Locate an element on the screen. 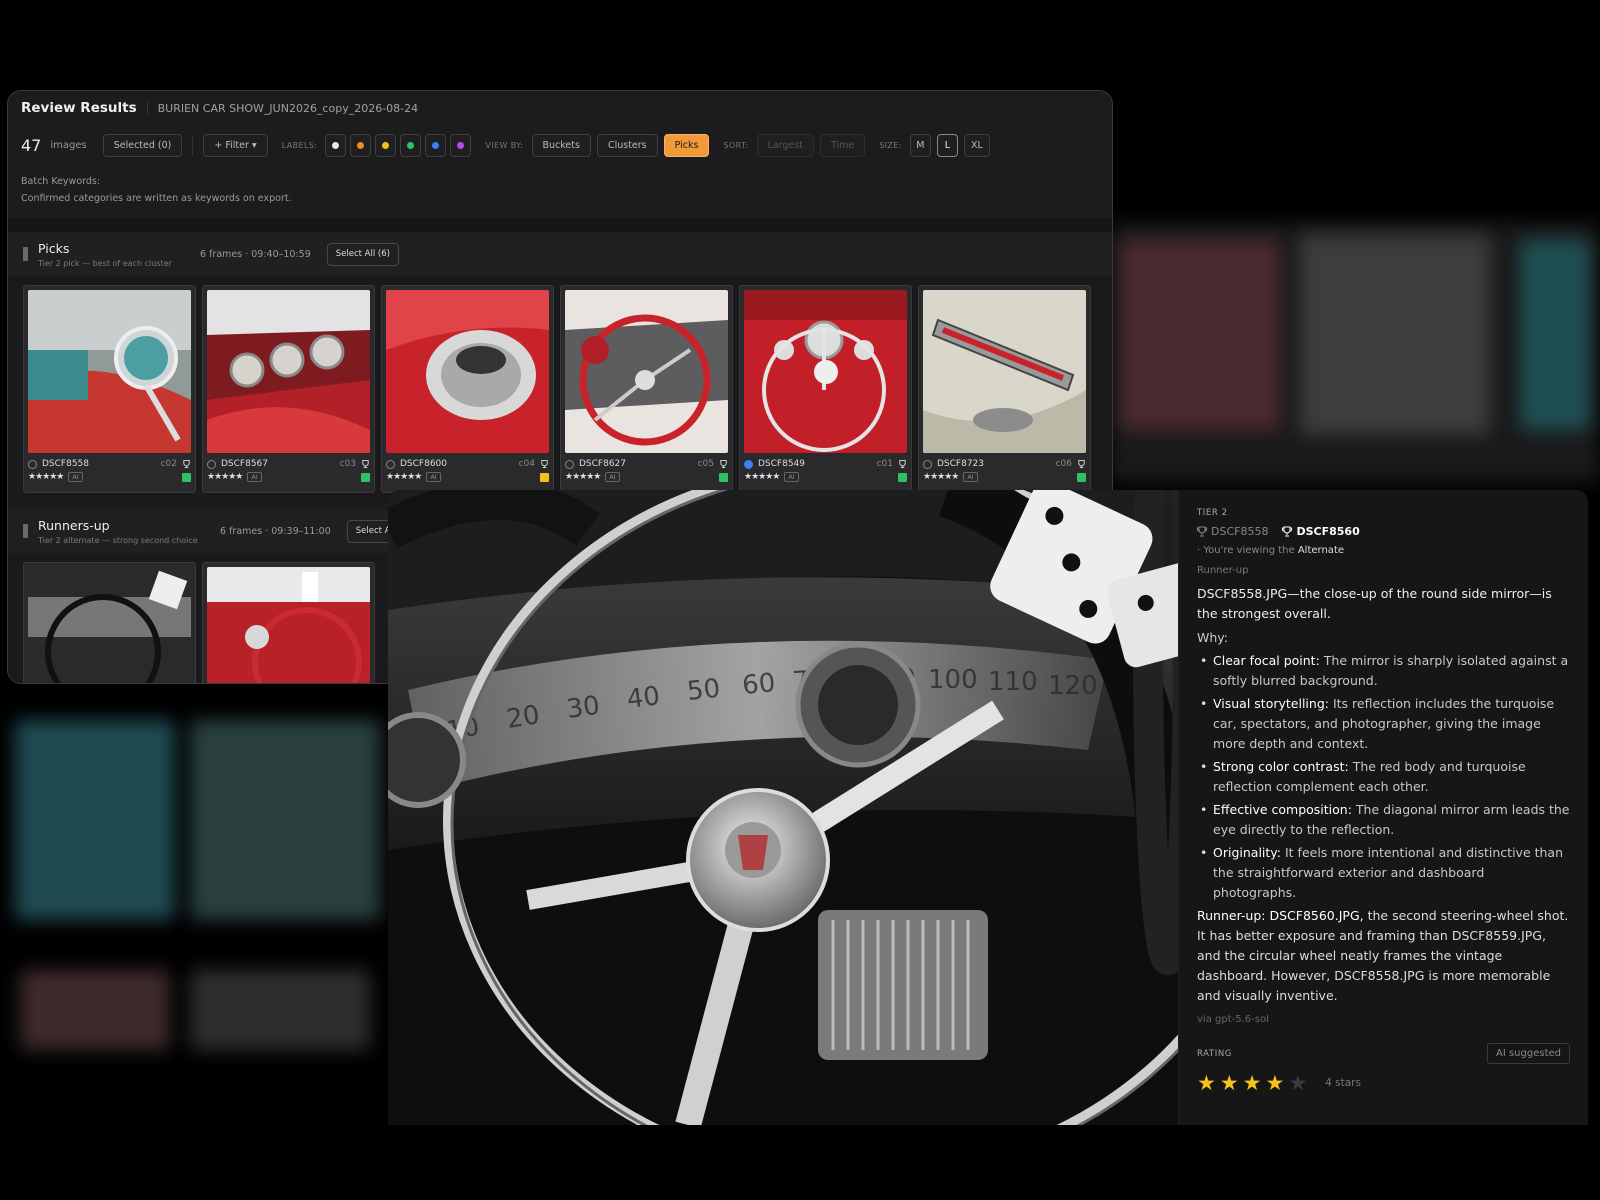  thumbnail-card: DSCF8558 c02 ★★★★★ AI is located at coordinates (109, 389).